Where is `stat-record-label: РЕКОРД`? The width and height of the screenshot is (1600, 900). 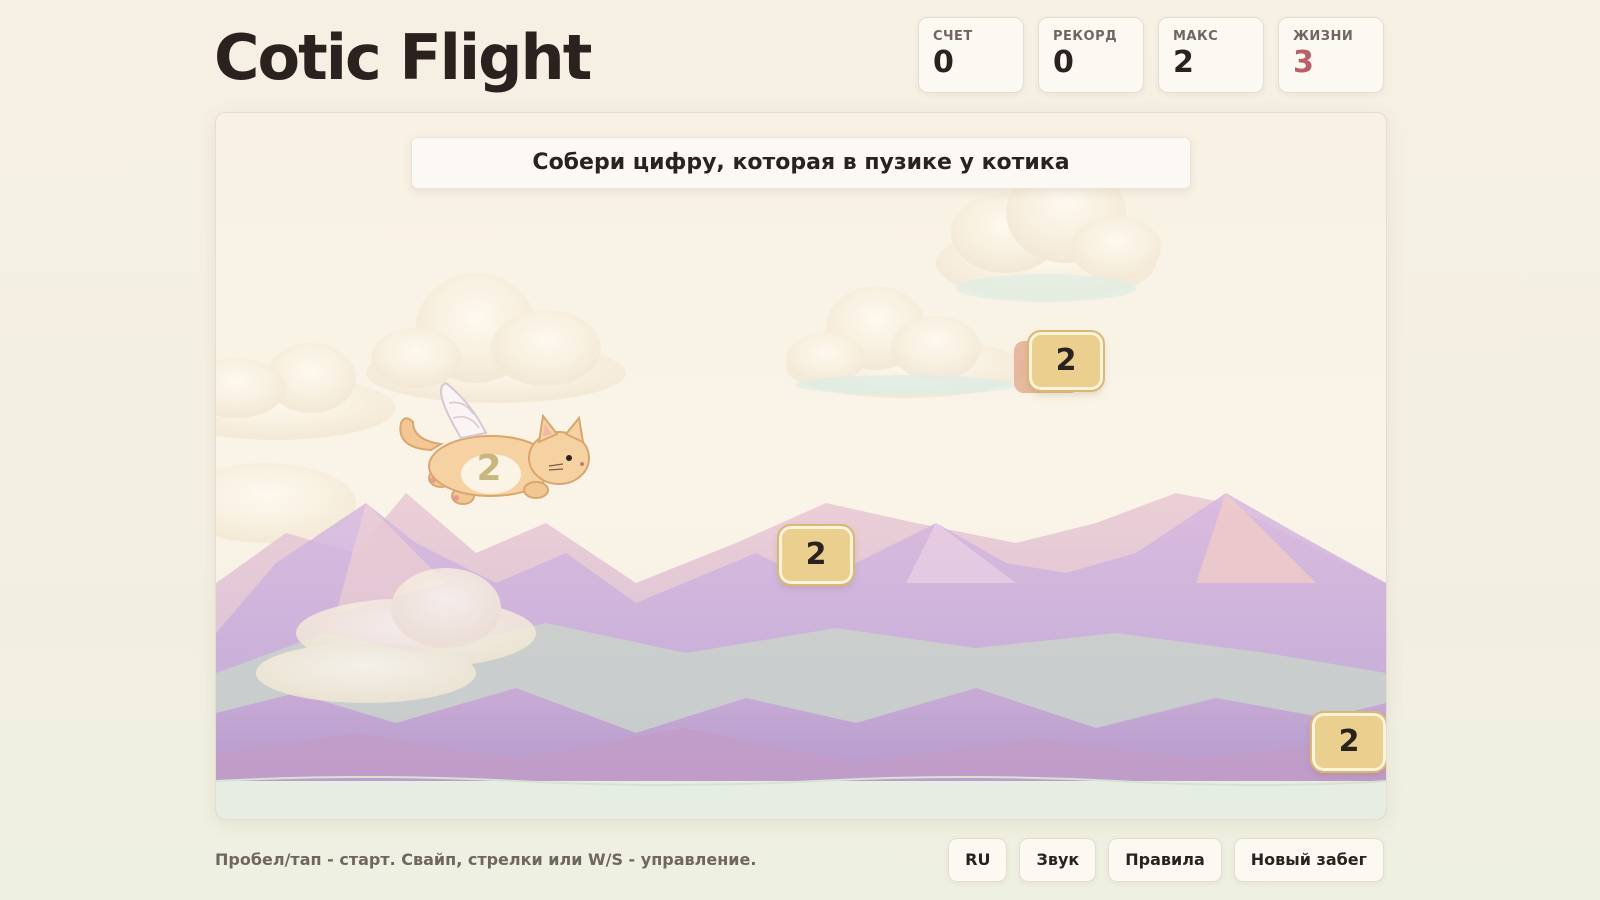 stat-record-label: РЕКОРД is located at coordinates (1085, 36).